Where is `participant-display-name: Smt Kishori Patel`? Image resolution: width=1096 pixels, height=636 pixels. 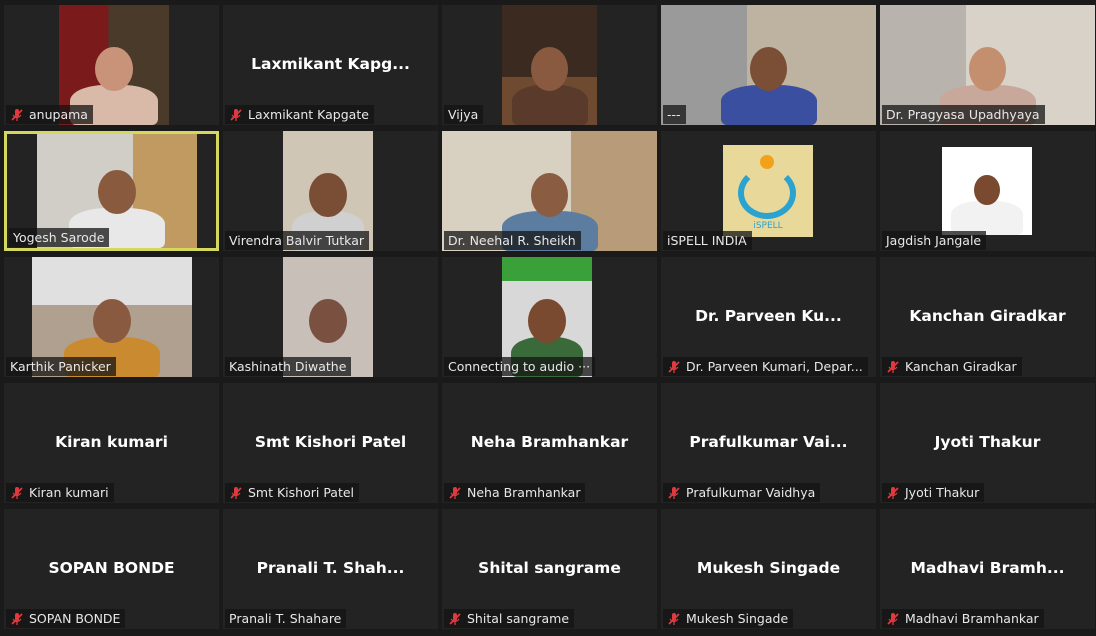 participant-display-name: Smt Kishori Patel is located at coordinates (330, 442).